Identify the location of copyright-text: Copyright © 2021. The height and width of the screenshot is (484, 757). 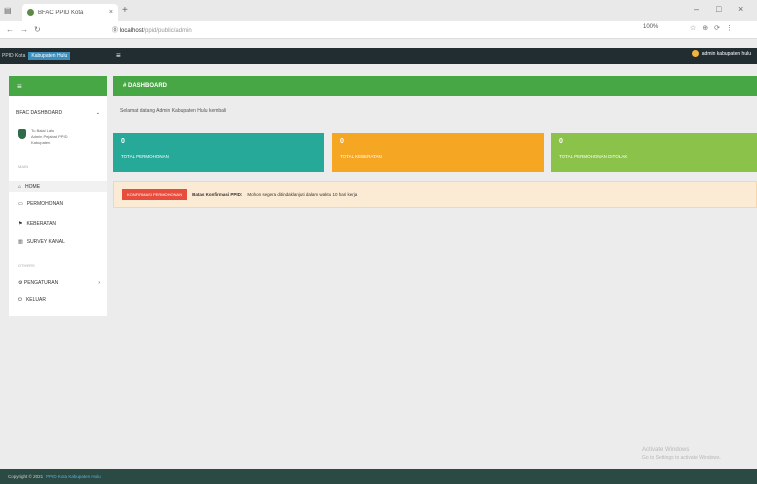
(26, 476).